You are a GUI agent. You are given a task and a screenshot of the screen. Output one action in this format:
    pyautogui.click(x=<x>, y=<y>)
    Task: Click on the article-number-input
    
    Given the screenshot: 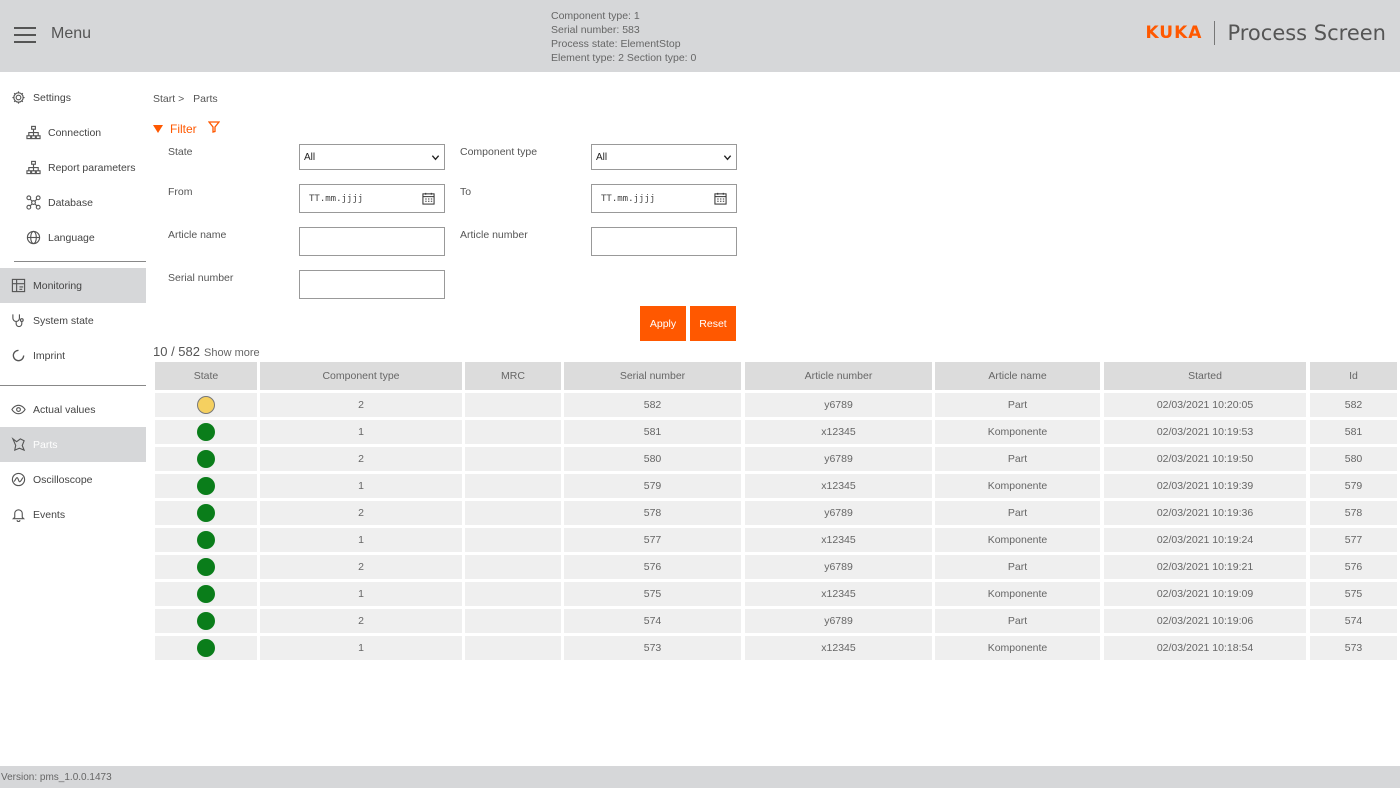 What is the action you would take?
    pyautogui.click(x=664, y=241)
    